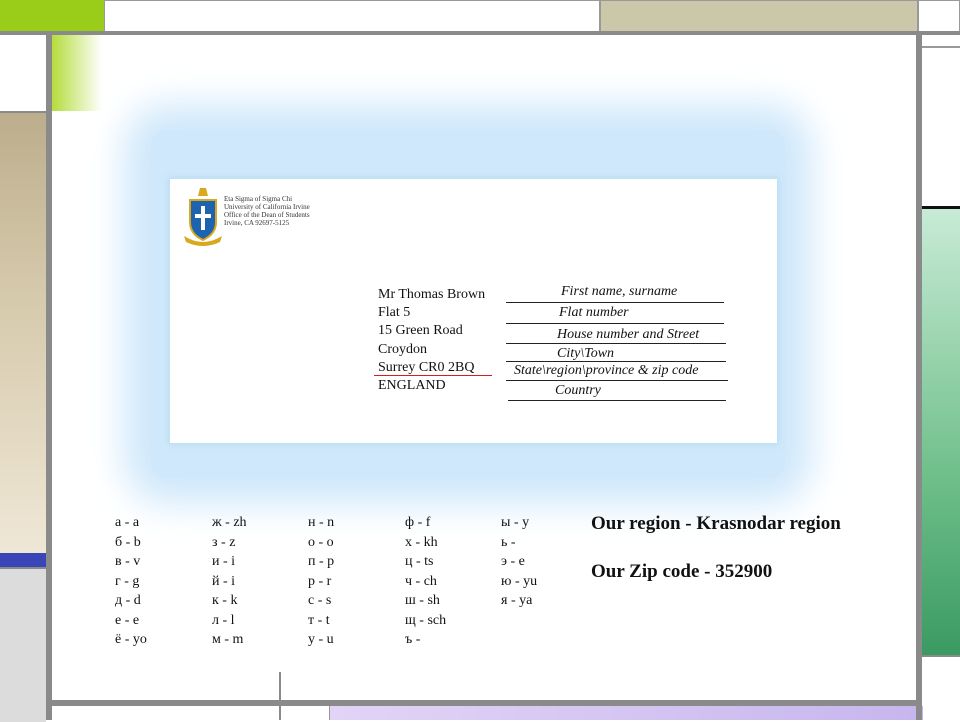 This screenshot has width=960, height=722. I want to click on alphabet-entry: ь -, so click(508, 542).